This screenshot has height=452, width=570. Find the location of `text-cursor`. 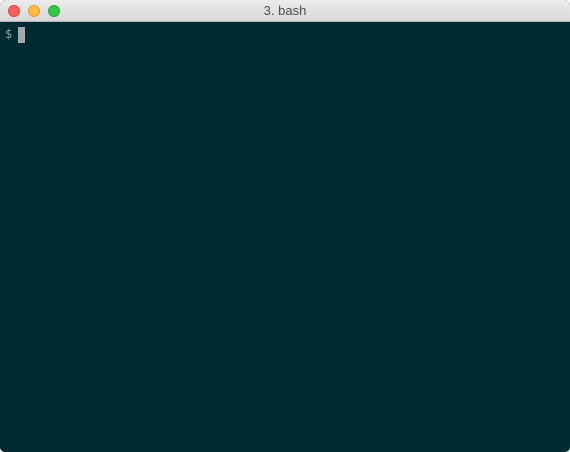

text-cursor is located at coordinates (22, 35).